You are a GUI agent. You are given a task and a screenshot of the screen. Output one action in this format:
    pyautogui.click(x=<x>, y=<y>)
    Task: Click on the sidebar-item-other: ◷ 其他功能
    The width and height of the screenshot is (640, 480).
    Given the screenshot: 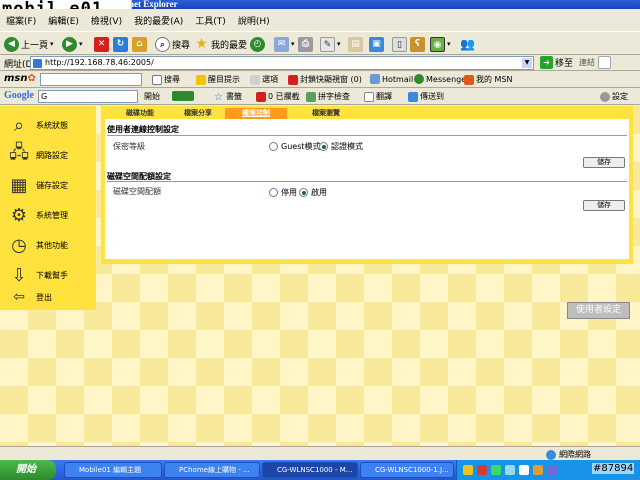 What is the action you would take?
    pyautogui.click(x=48, y=245)
    